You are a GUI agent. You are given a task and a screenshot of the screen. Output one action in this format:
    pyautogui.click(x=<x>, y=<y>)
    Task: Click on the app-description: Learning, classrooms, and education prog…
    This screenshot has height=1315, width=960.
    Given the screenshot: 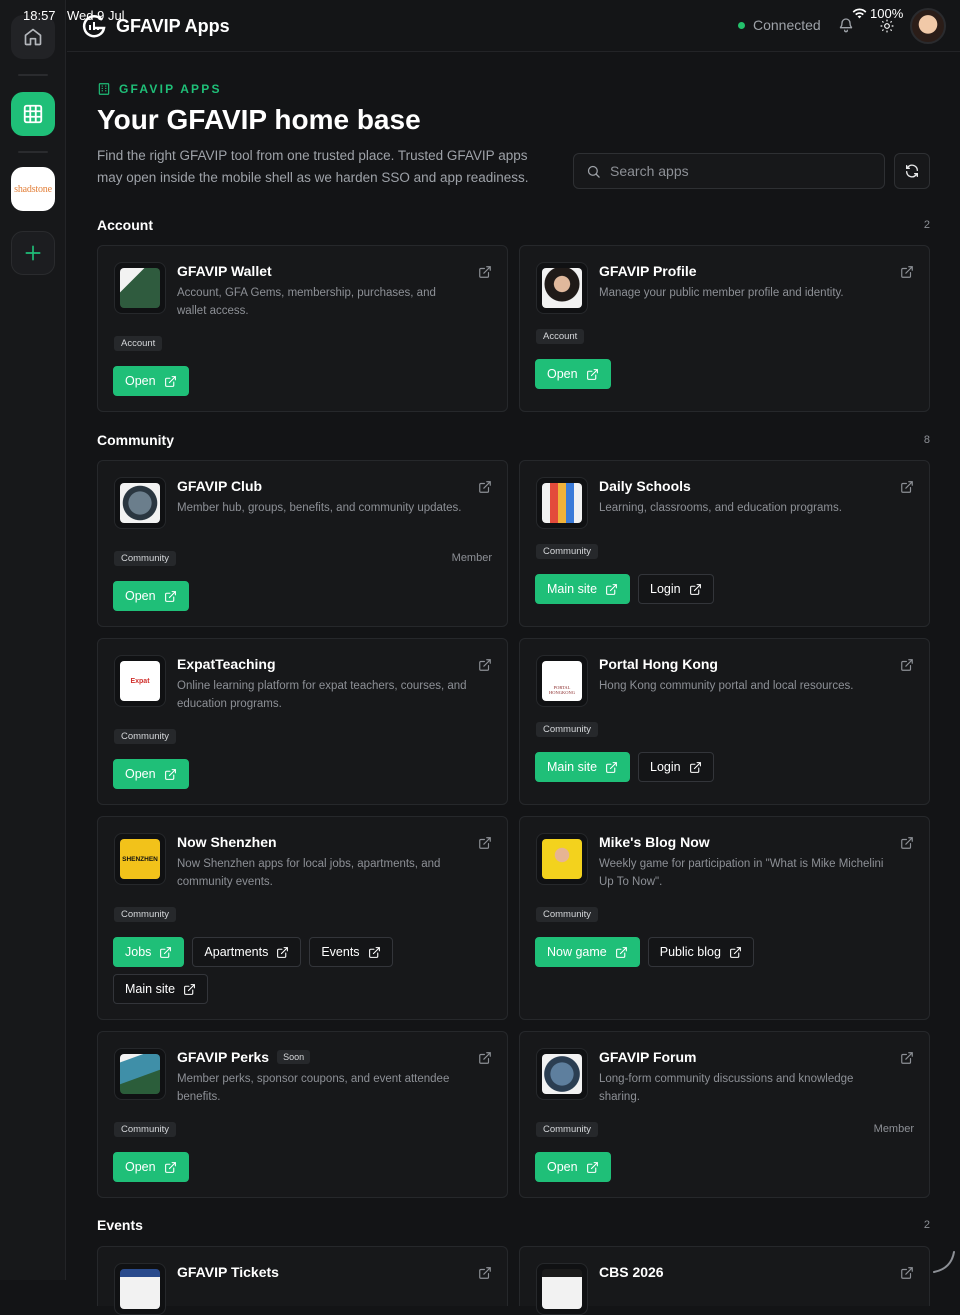 What is the action you would take?
    pyautogui.click(x=720, y=508)
    